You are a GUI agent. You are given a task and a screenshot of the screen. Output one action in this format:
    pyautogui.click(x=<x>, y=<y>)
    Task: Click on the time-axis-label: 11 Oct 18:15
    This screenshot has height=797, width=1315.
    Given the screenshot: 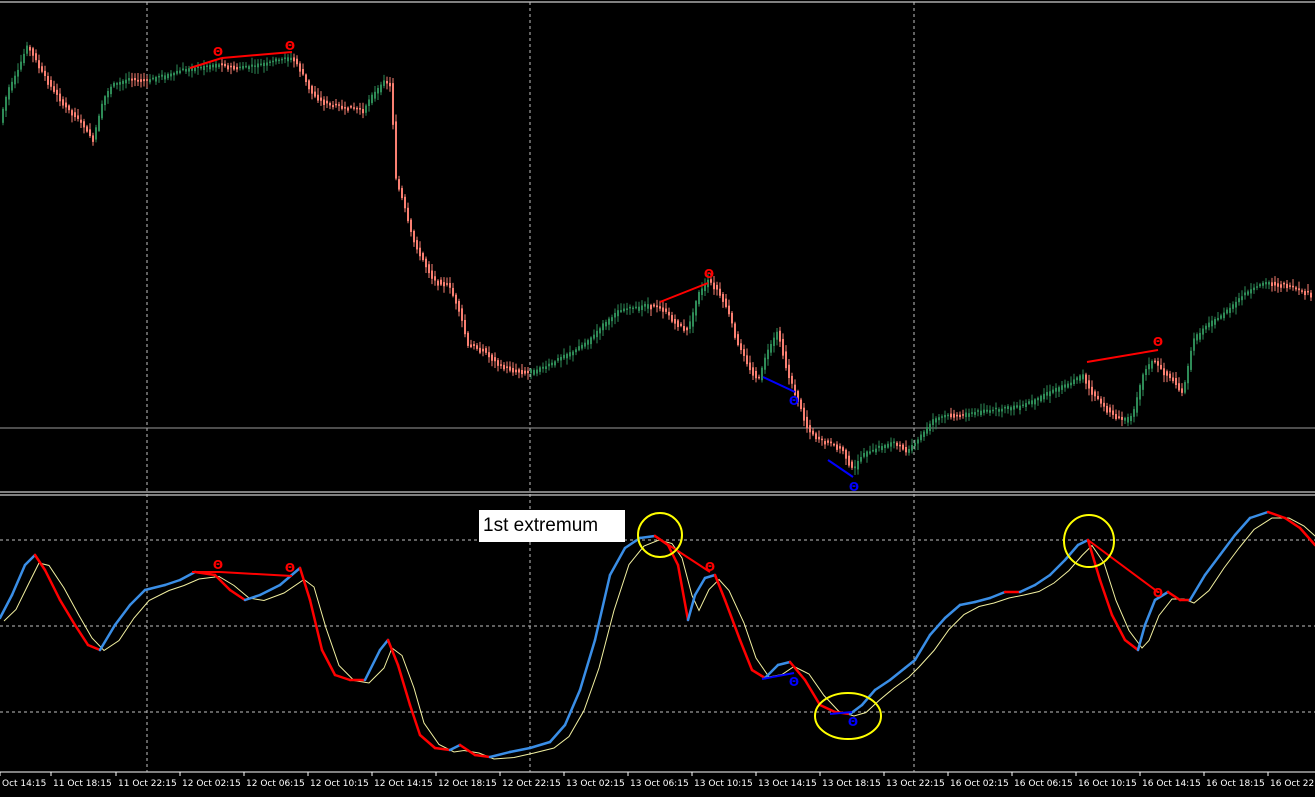 What is the action you would take?
    pyautogui.click(x=82, y=784)
    